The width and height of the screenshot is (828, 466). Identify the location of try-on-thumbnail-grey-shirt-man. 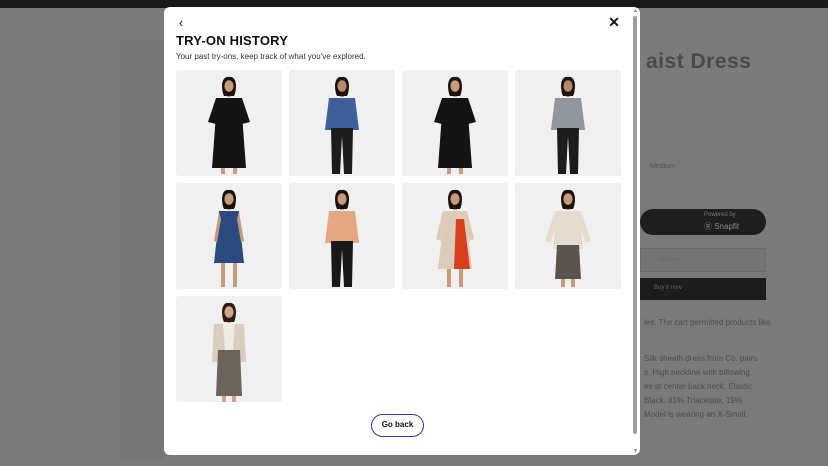
(568, 123).